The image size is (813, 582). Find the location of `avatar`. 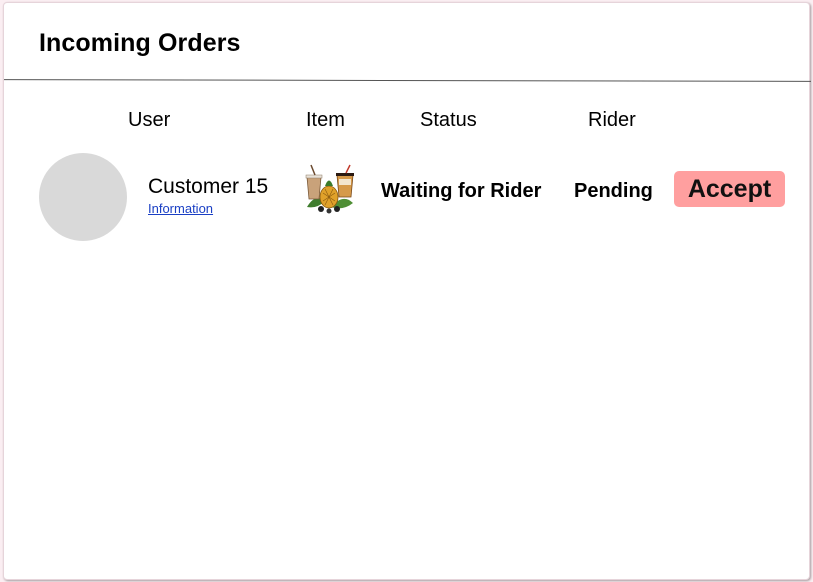

avatar is located at coordinates (83, 197).